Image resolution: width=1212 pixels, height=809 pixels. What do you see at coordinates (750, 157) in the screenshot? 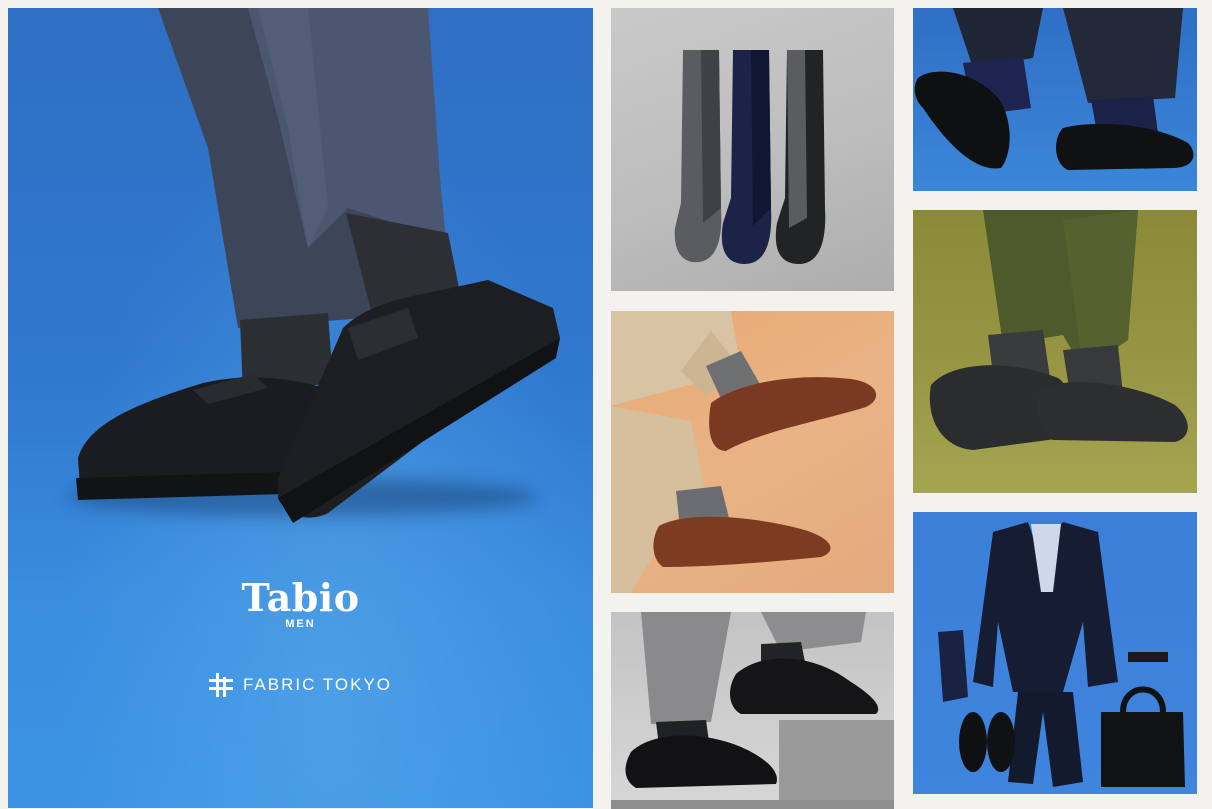
I see `socks-illustration` at bounding box center [750, 157].